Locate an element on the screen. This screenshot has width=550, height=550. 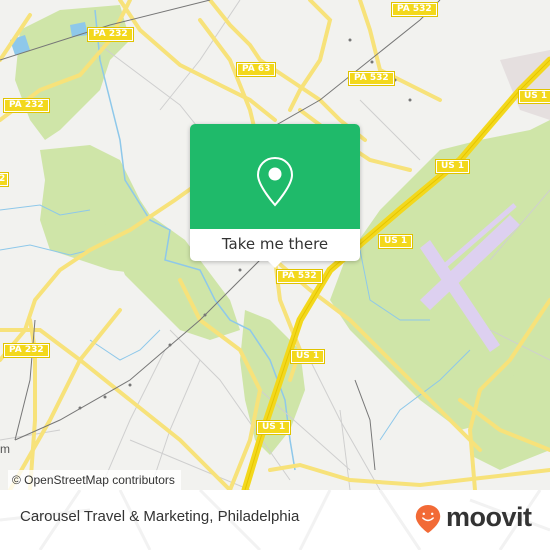
moovit-logo-text: moovit is located at coordinates (489, 517).